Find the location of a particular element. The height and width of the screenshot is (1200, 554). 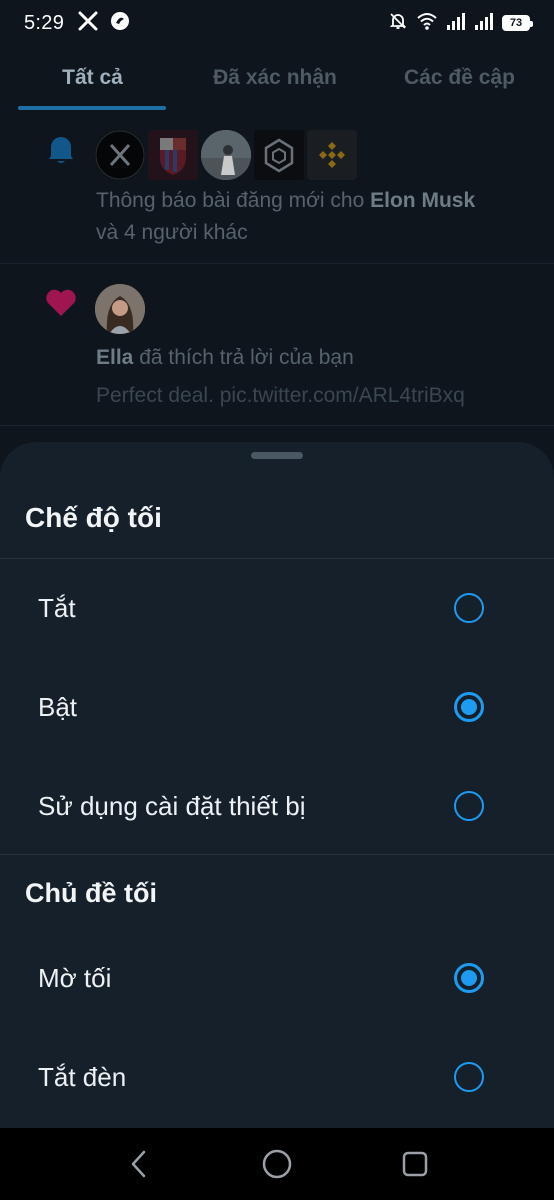

person-avatar is located at coordinates (226, 155).